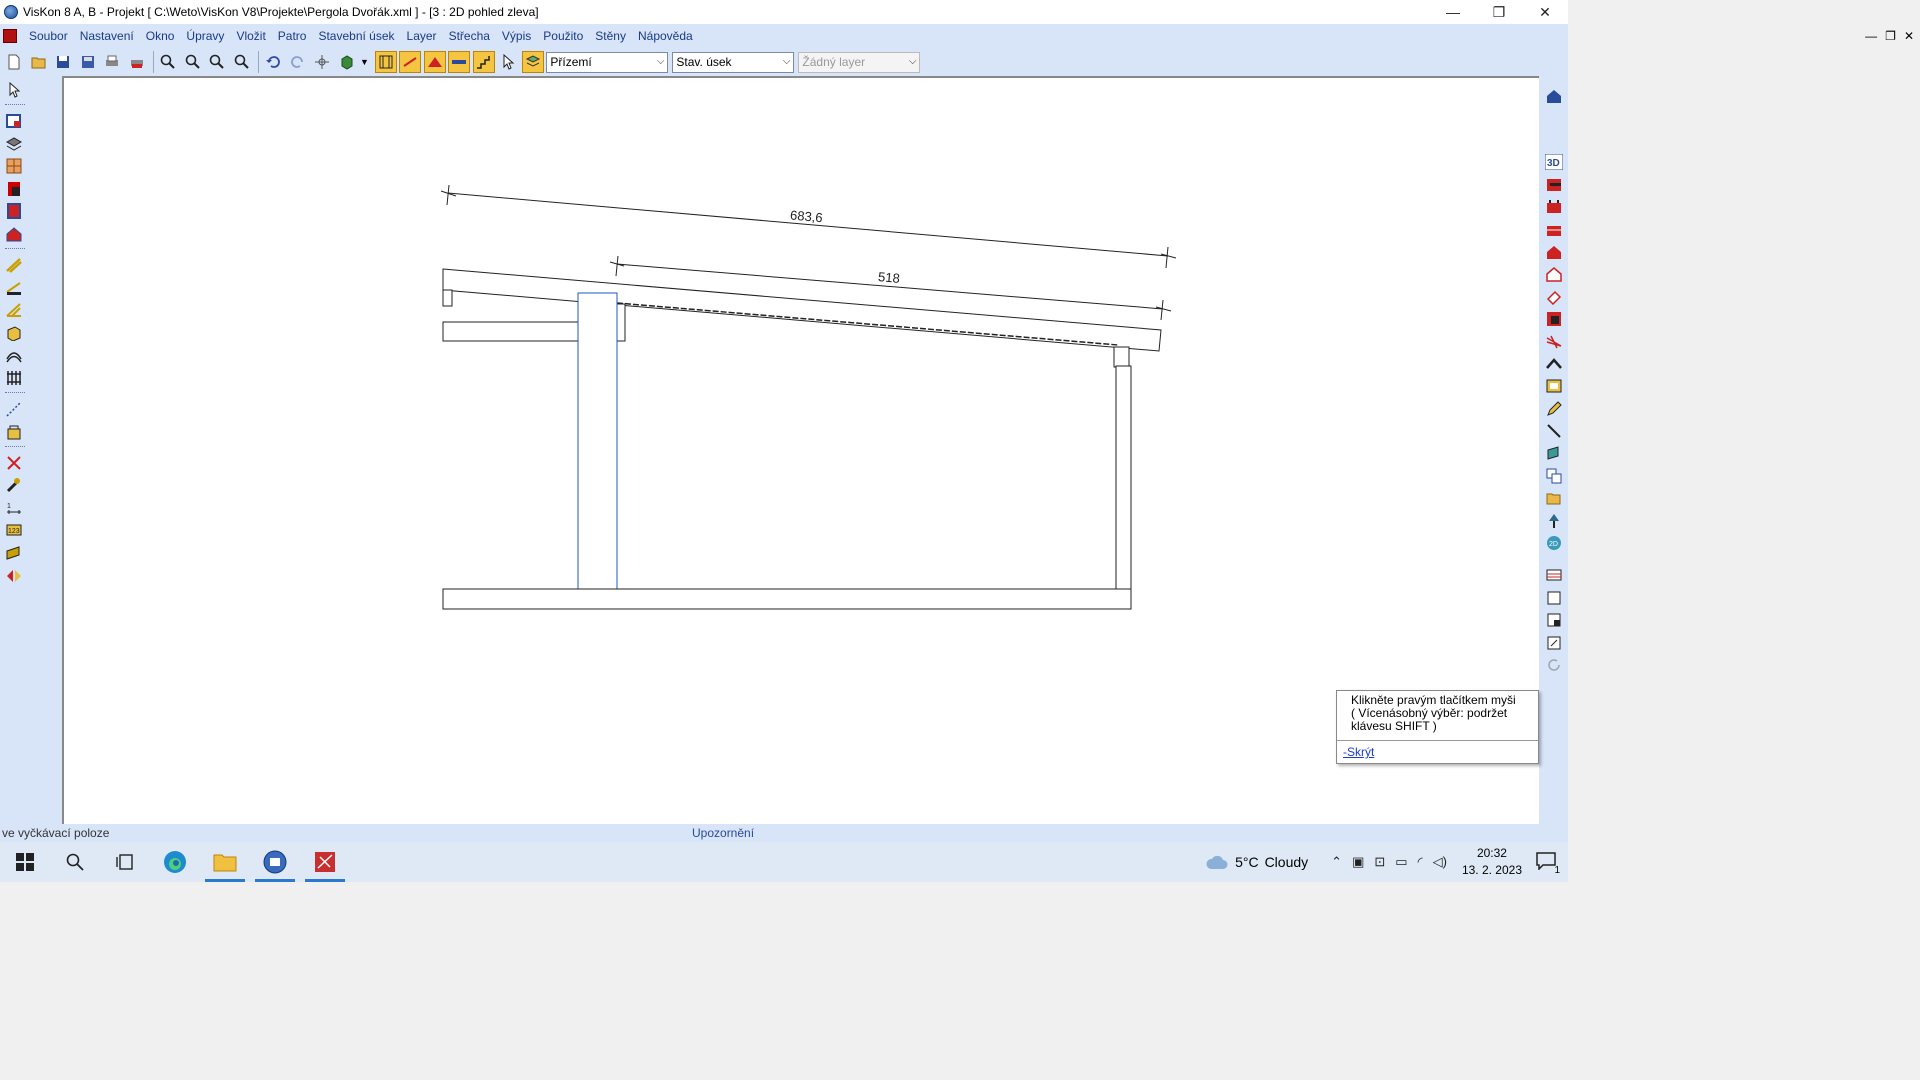 Image resolution: width=1920 pixels, height=1080 pixels. I want to click on close-button: ✕, so click(1545, 12).